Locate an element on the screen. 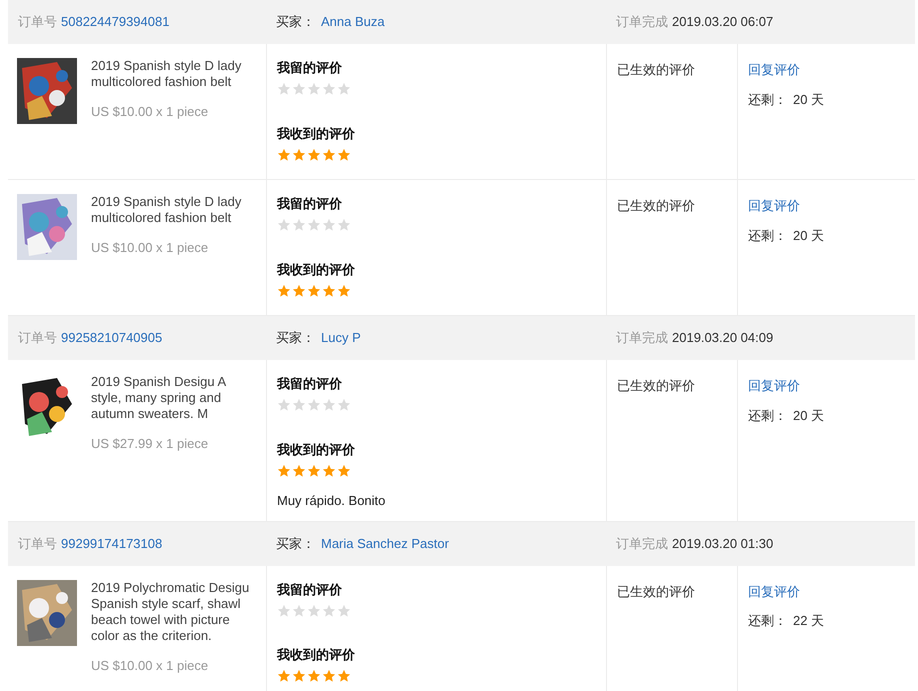 The width and height of the screenshot is (918, 691). product-title: 2019 Polychromatic Desigu Spanish style scarf, shawl beach towel with picture color as the criterion. is located at coordinates (170, 612).